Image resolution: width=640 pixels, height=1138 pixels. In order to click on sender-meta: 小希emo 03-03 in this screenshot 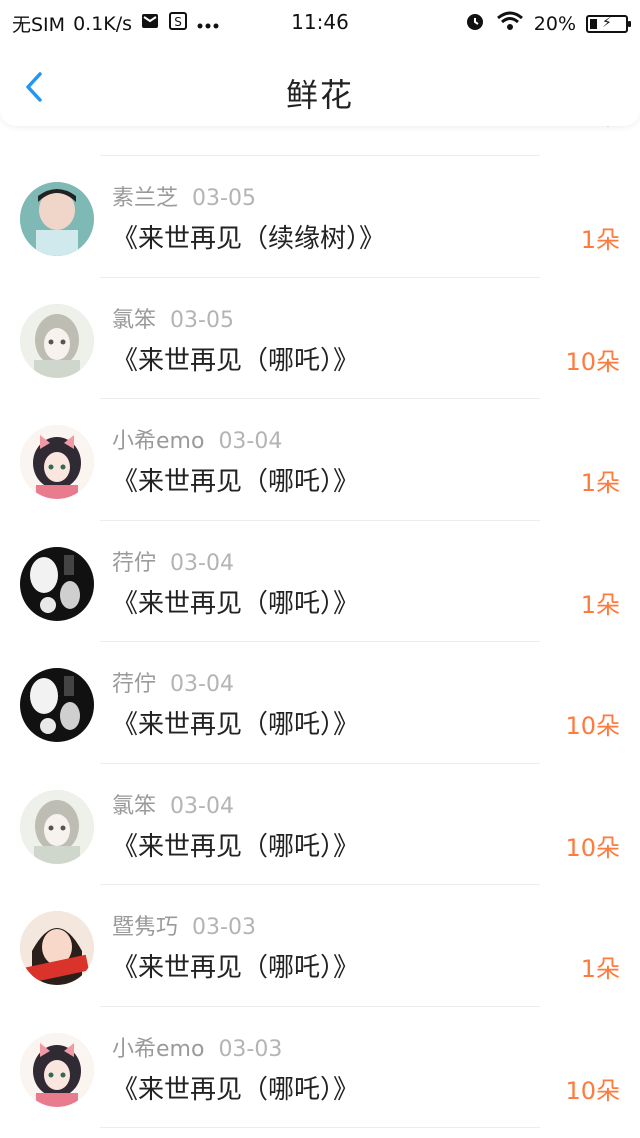, I will do `click(197, 1047)`.